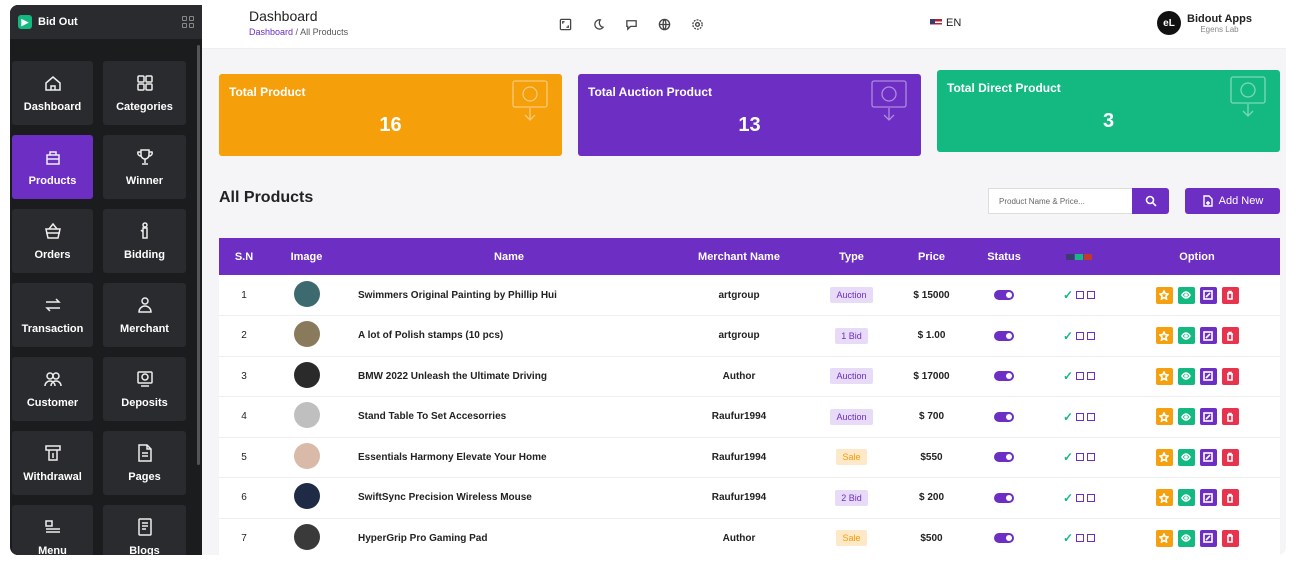 Image resolution: width=1296 pixels, height=565 pixels. Describe the element at coordinates (144, 315) in the screenshot. I see `sidebar-item-merchant: Merchant` at that location.